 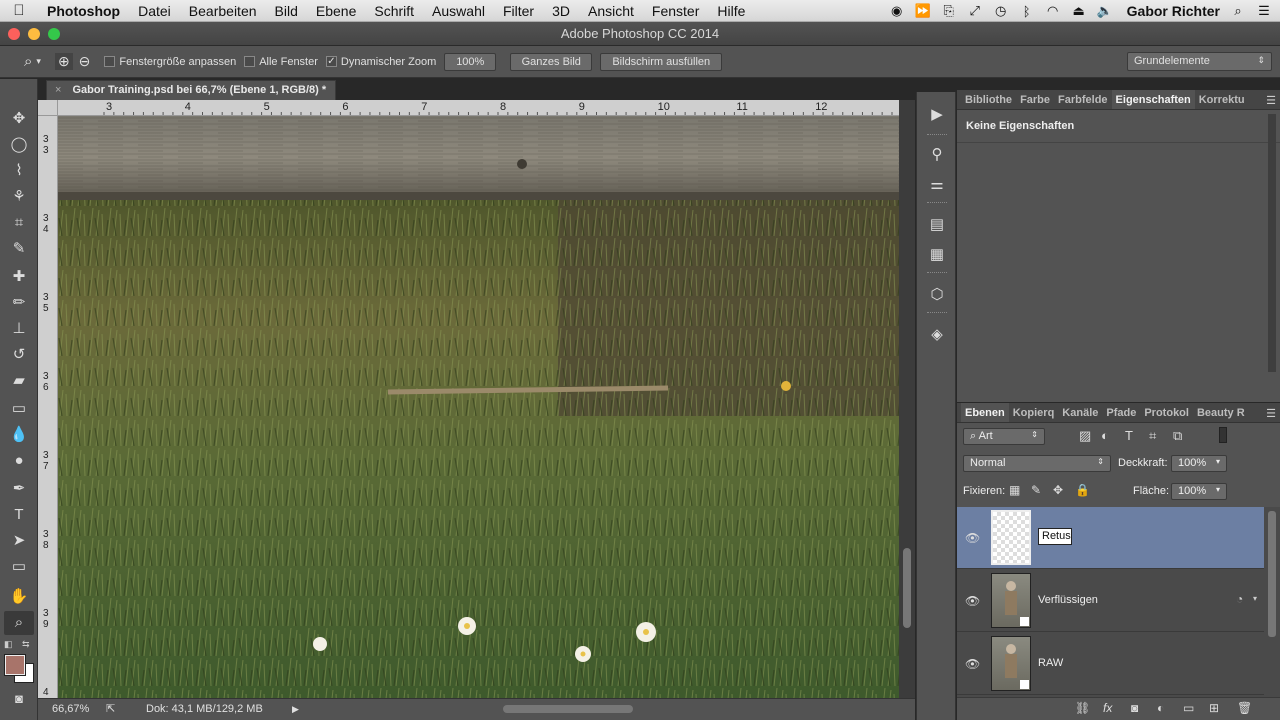 I want to click on ruler-origin, so click(x=48, y=108).